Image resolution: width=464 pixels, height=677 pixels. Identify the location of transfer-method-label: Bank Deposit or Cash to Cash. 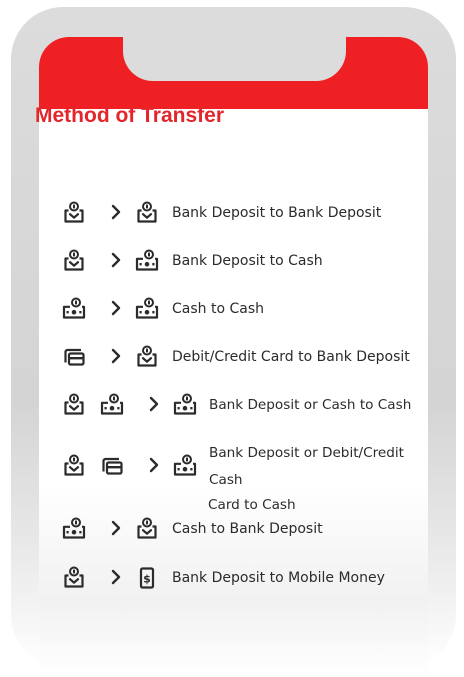
(310, 405).